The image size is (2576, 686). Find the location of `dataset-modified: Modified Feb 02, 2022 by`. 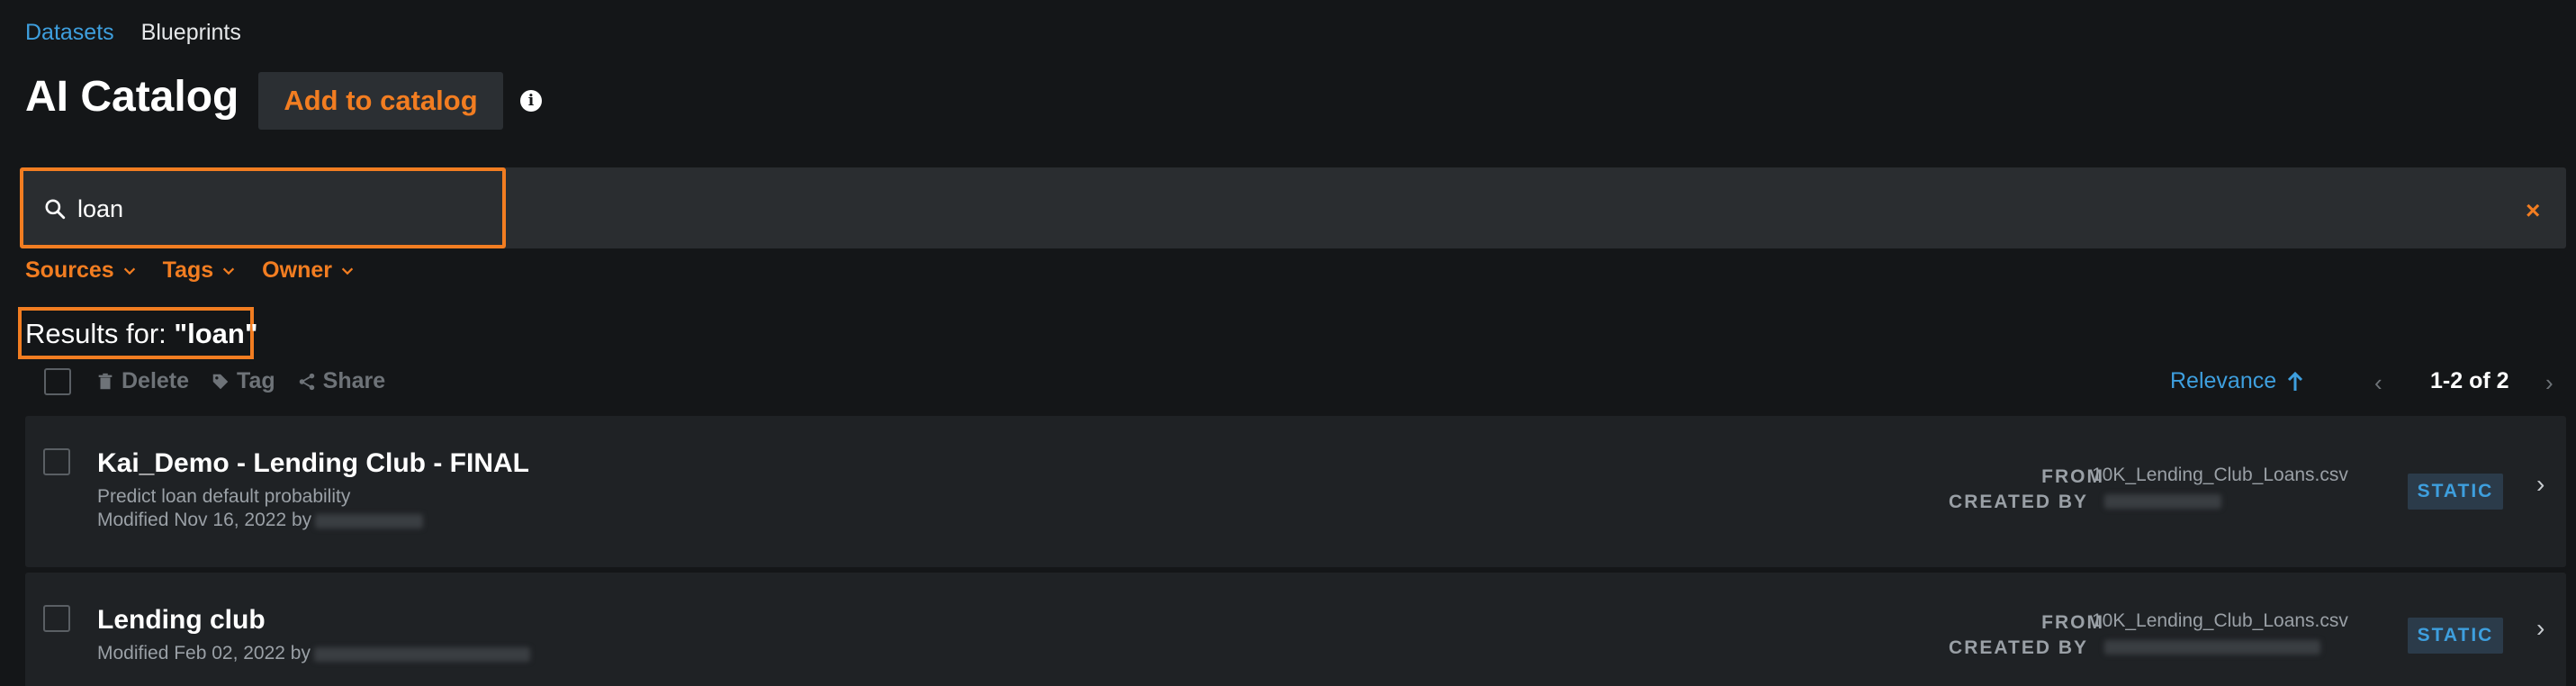

dataset-modified: Modified Feb 02, 2022 by is located at coordinates (313, 653).